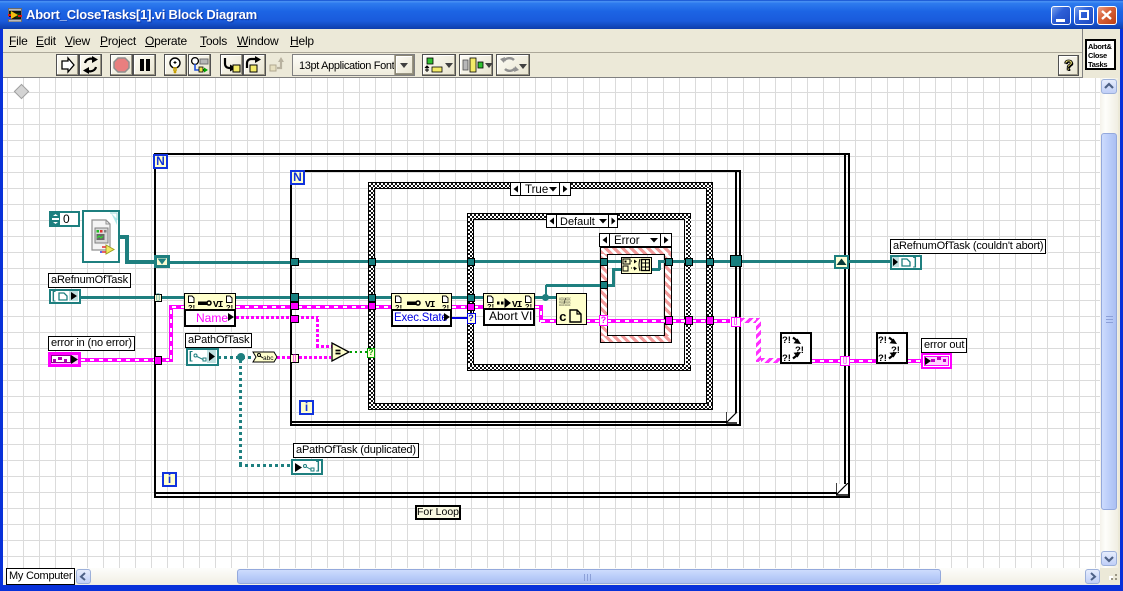 The height and width of the screenshot is (591, 1123). Describe the element at coordinates (268, 358) in the screenshot. I see `svg-text: abc` at that location.